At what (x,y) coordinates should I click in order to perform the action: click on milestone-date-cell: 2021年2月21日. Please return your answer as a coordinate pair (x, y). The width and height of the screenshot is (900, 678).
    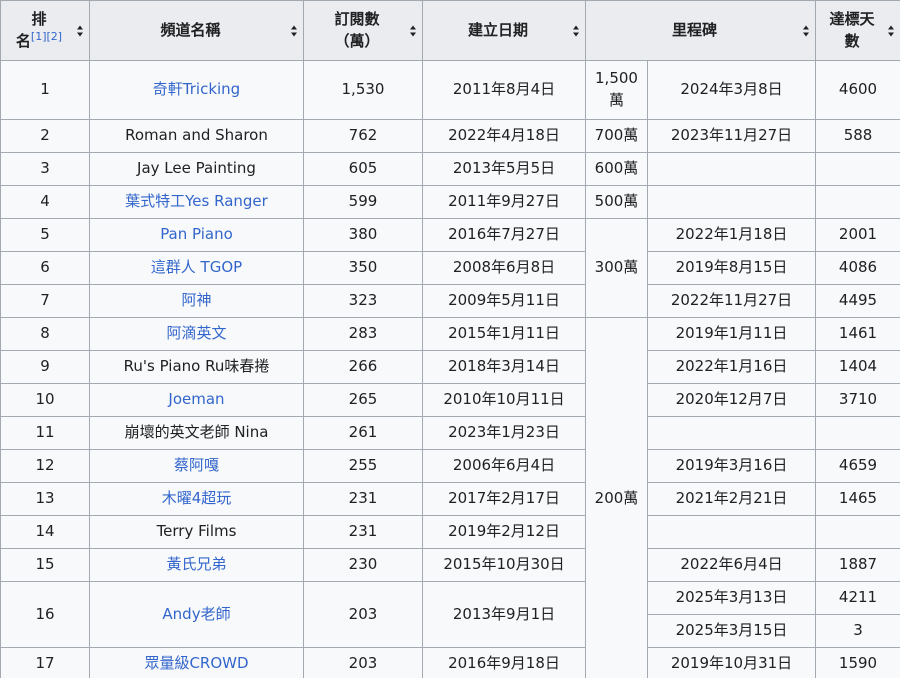
    Looking at the image, I should click on (731, 499).